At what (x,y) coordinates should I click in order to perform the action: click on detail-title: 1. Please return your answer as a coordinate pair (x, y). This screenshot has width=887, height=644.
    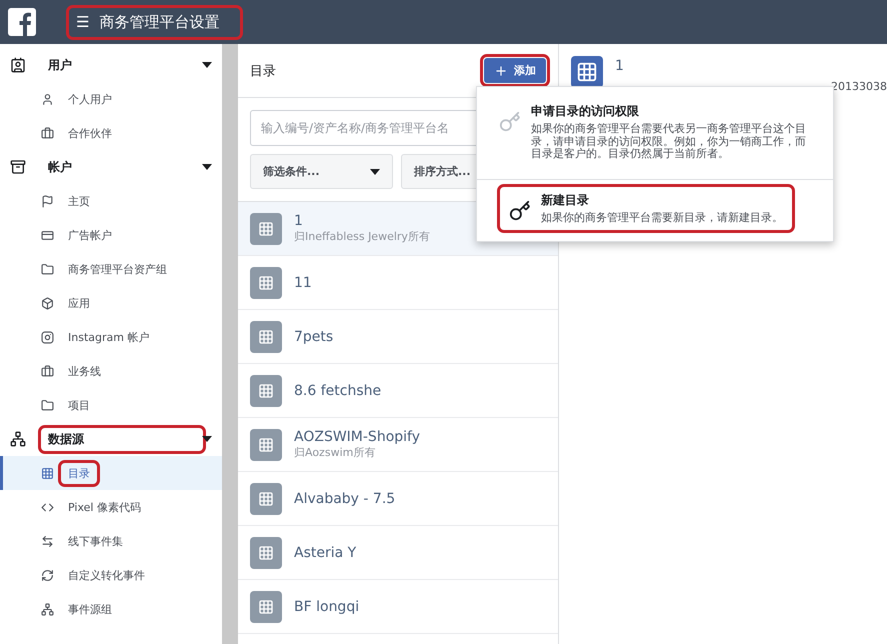
    Looking at the image, I should click on (620, 66).